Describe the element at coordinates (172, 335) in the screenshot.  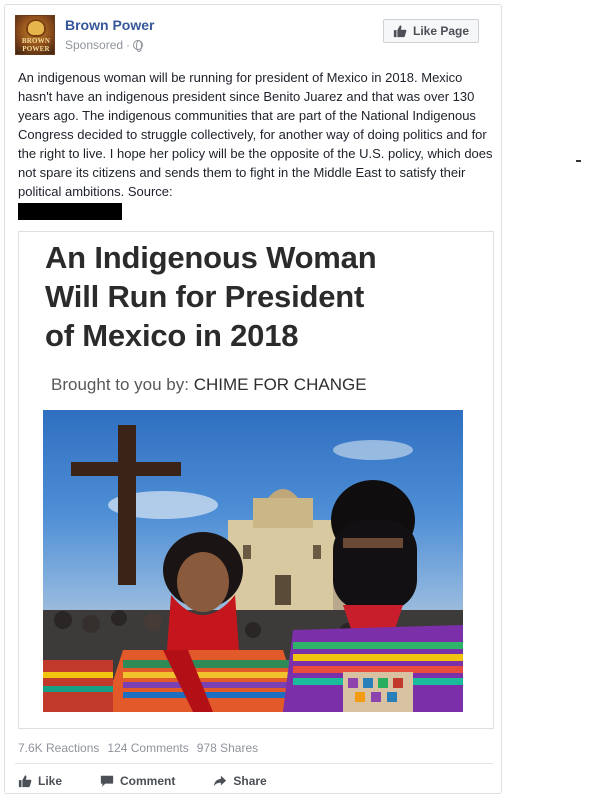
I see `headline-line: of Mexico in 2018` at that location.